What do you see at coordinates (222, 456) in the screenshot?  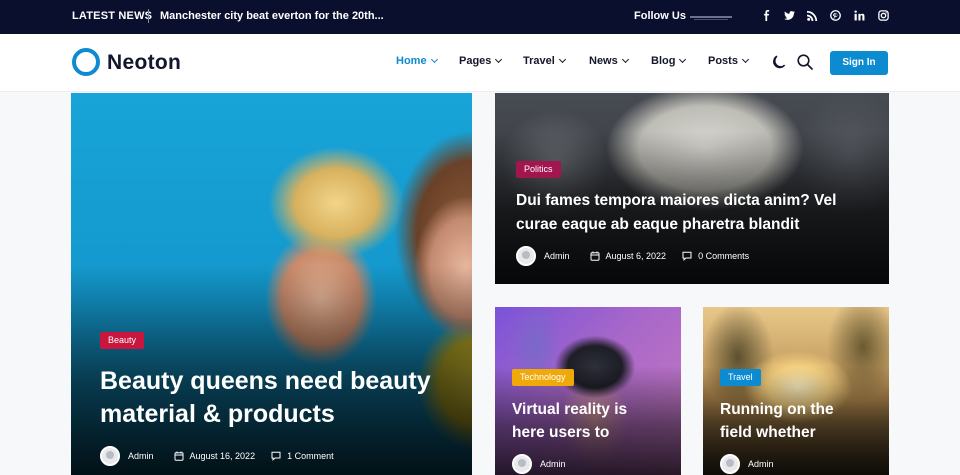 I see `post-date: August 16, 2022` at bounding box center [222, 456].